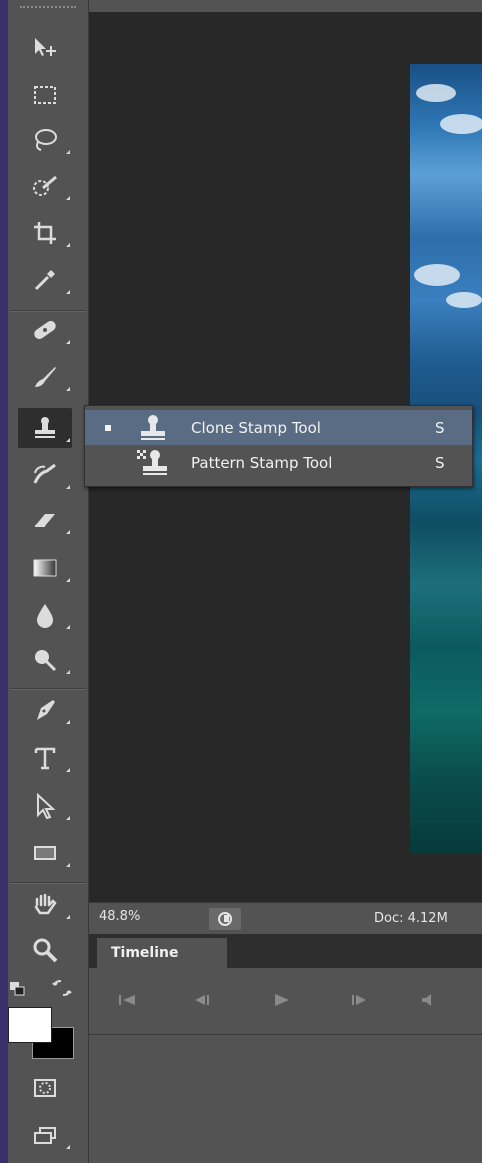 The width and height of the screenshot is (482, 1163). What do you see at coordinates (119, 916) in the screenshot?
I see `zoom-level: 48.8%` at bounding box center [119, 916].